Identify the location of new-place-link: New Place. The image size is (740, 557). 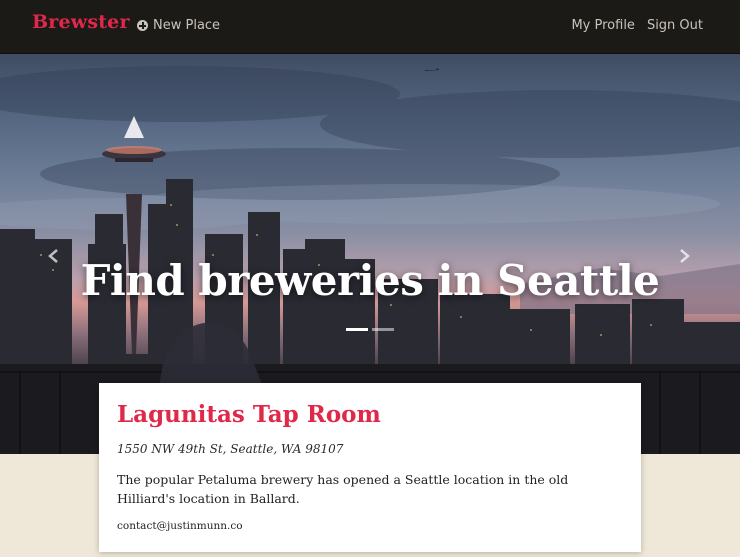
(178, 25).